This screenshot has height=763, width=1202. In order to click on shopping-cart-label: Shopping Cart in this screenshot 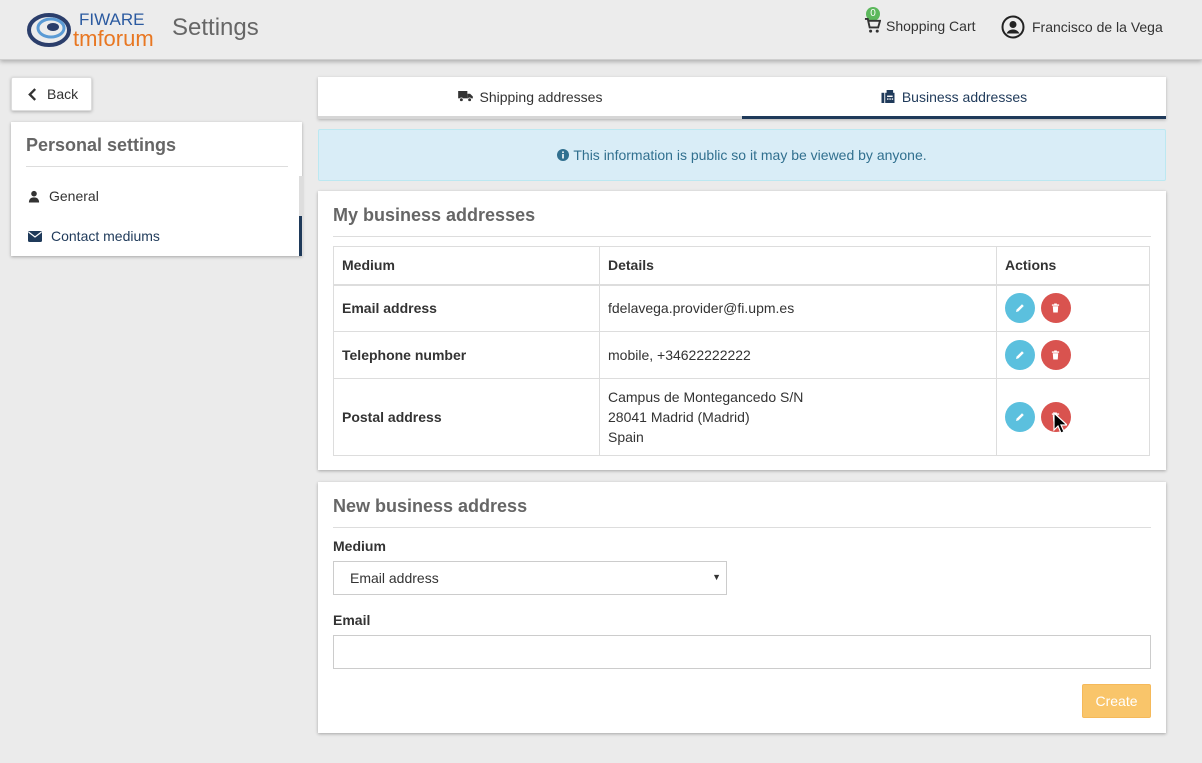, I will do `click(931, 25)`.